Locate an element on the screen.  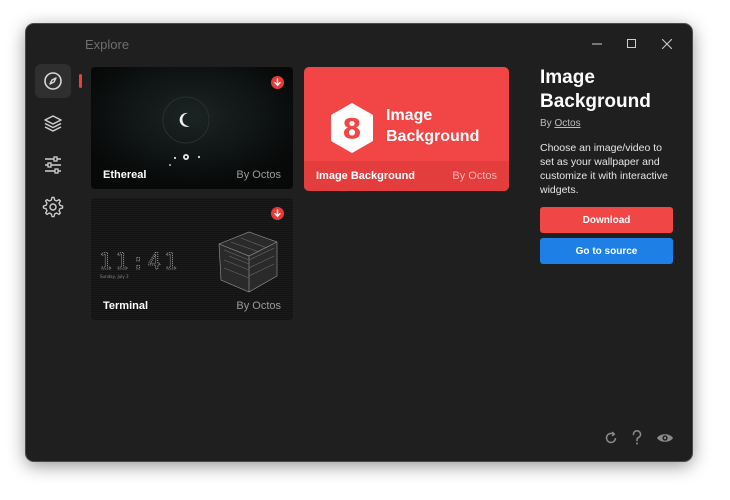
close-button is located at coordinates (667, 44).